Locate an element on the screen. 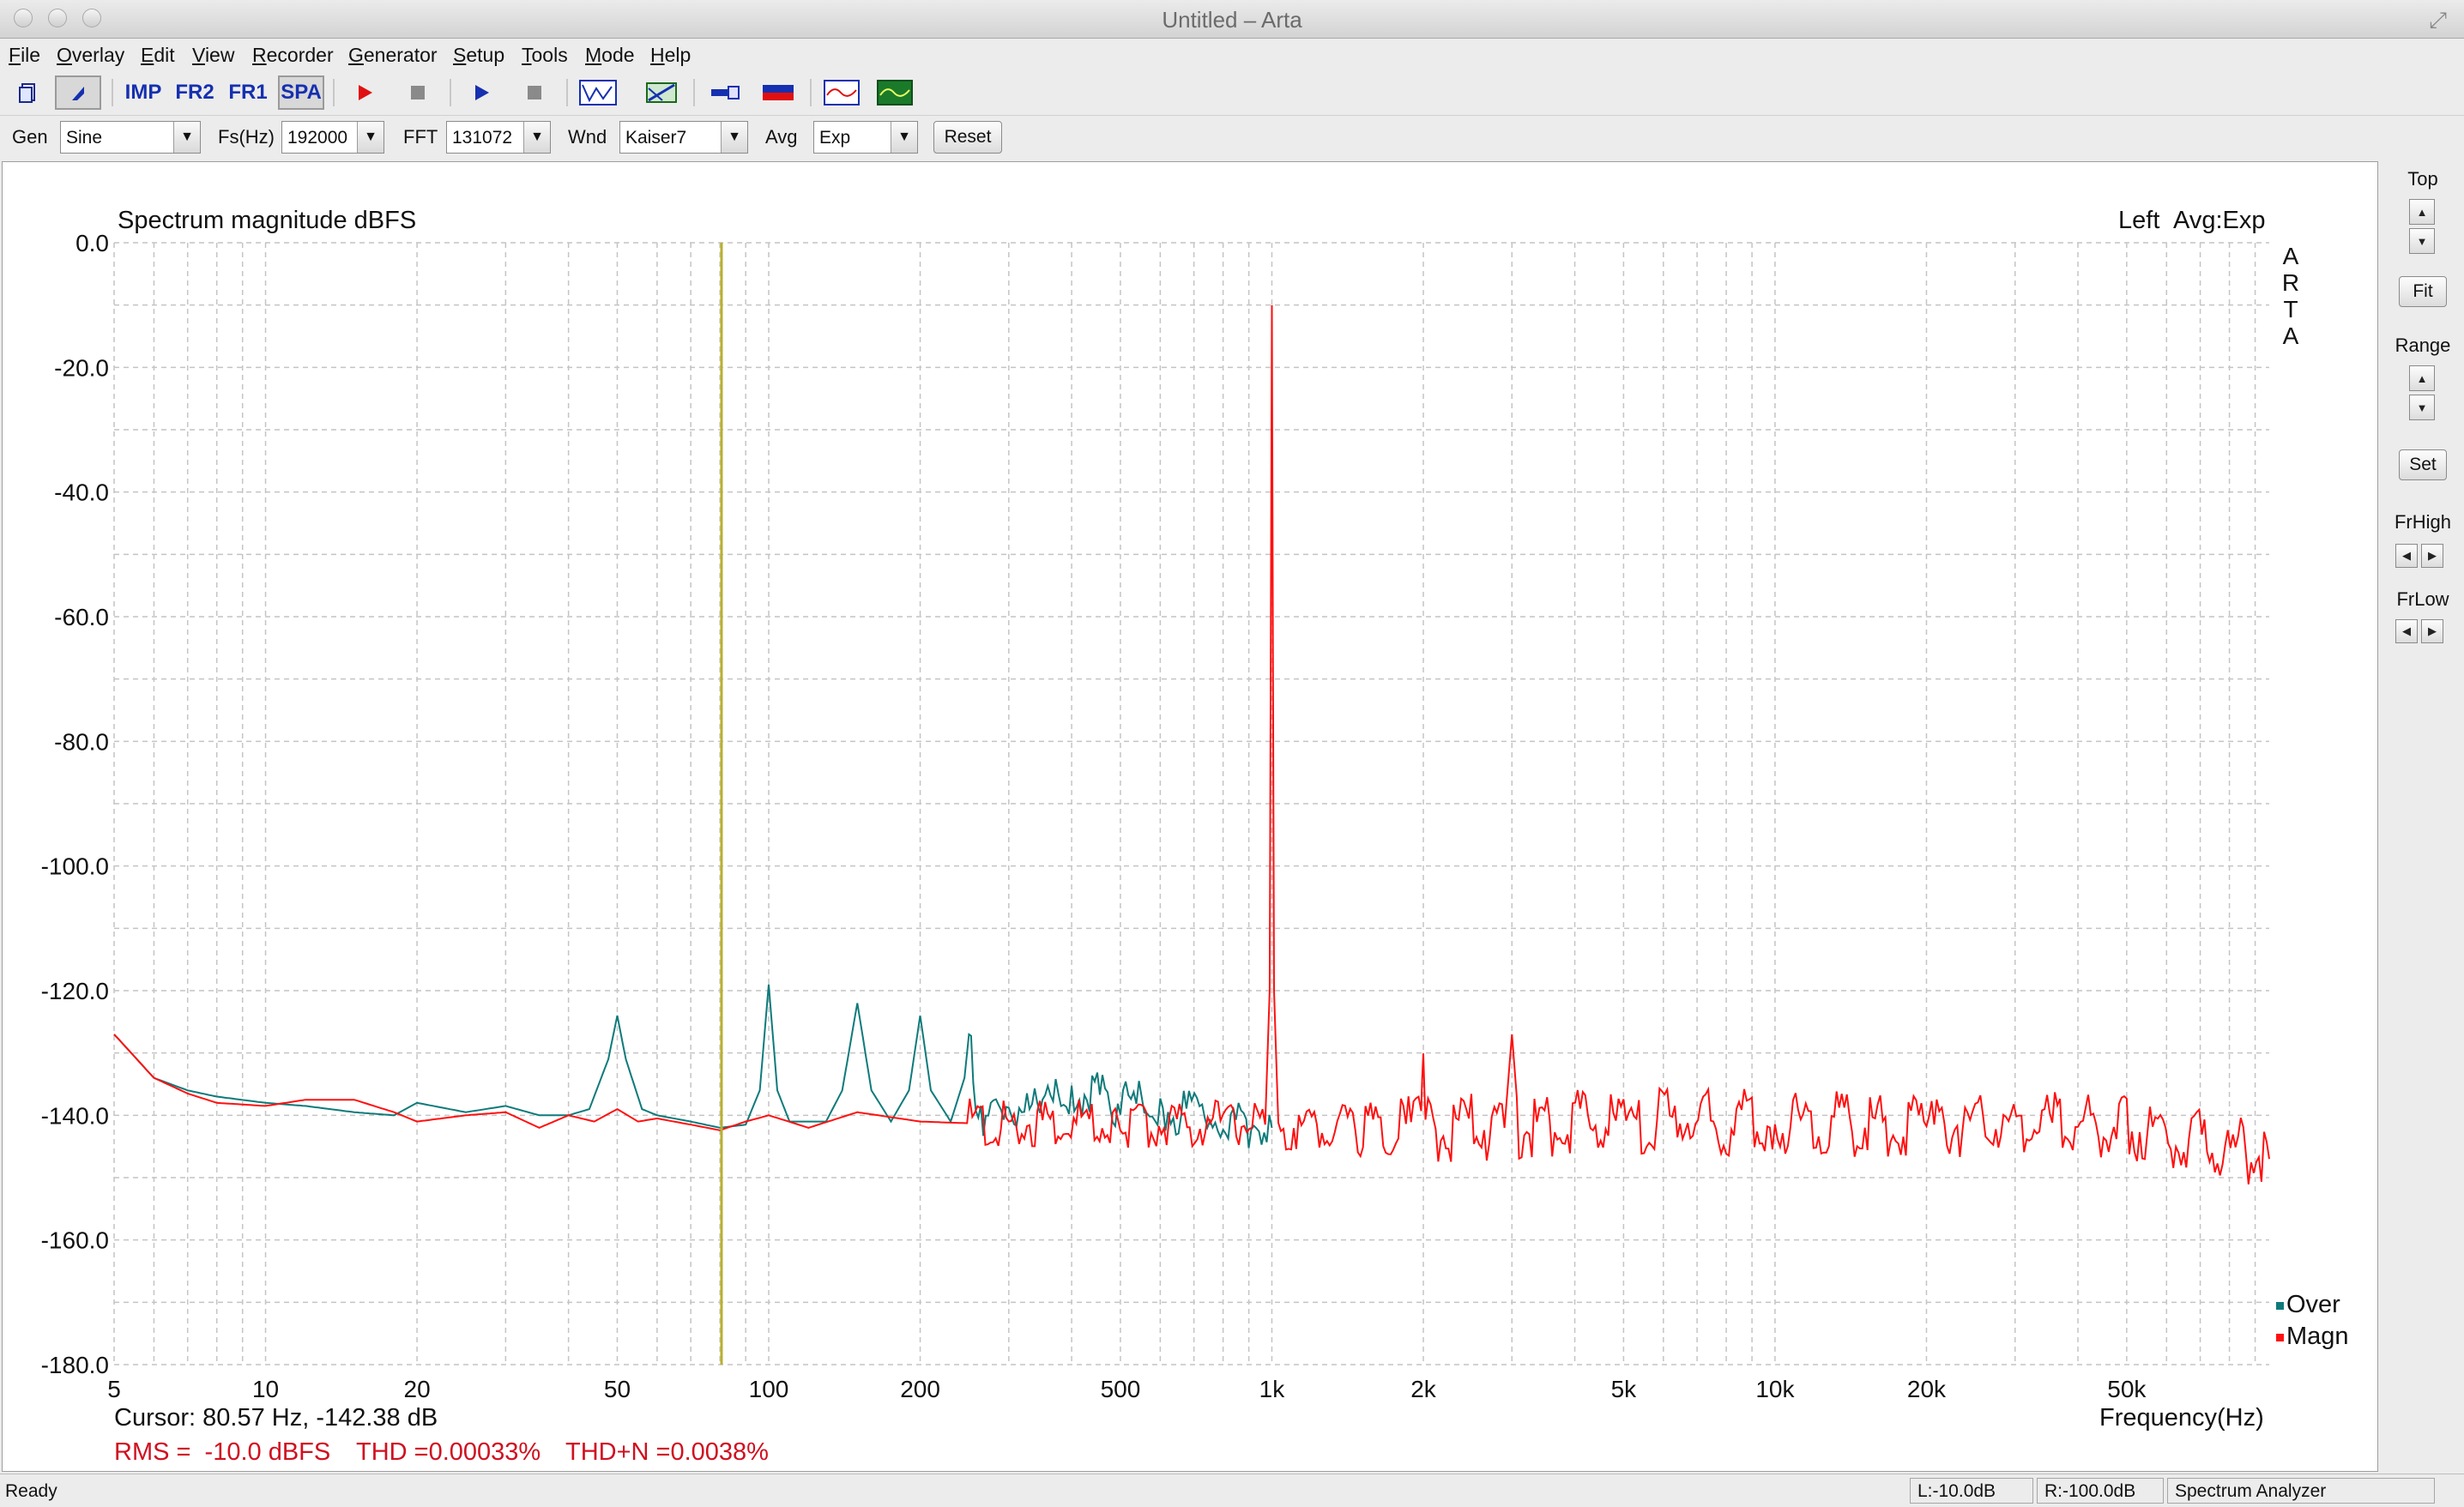  averaging-value: Exp is located at coordinates (835, 138).